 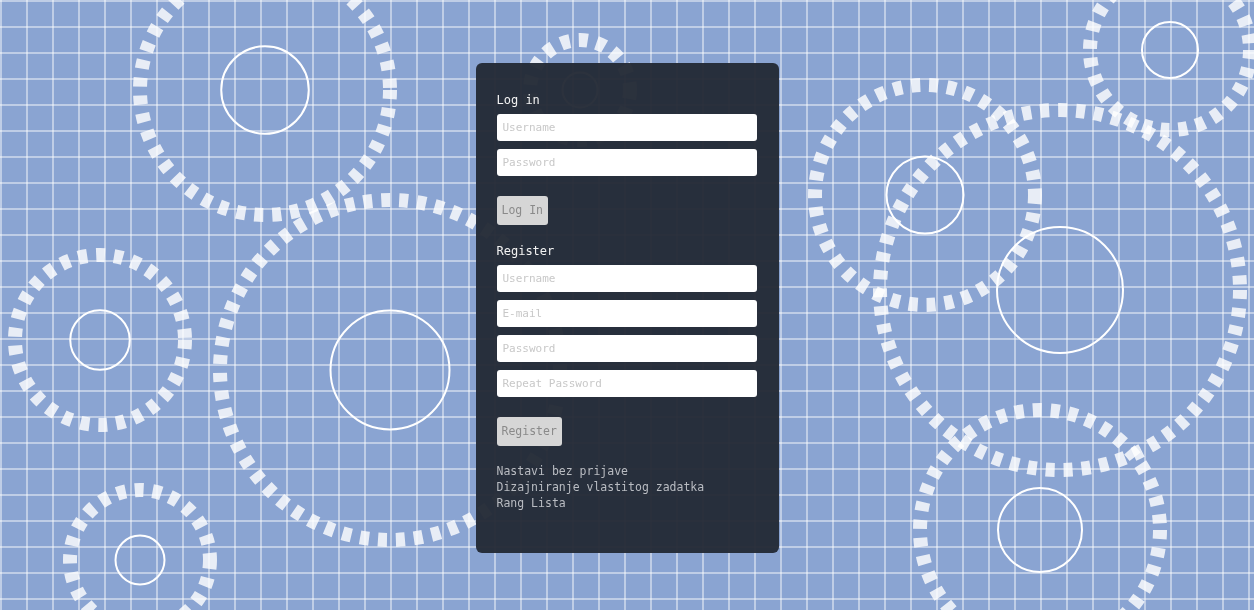 What do you see at coordinates (531, 503) in the screenshot?
I see `nav-link: Rang Lista` at bounding box center [531, 503].